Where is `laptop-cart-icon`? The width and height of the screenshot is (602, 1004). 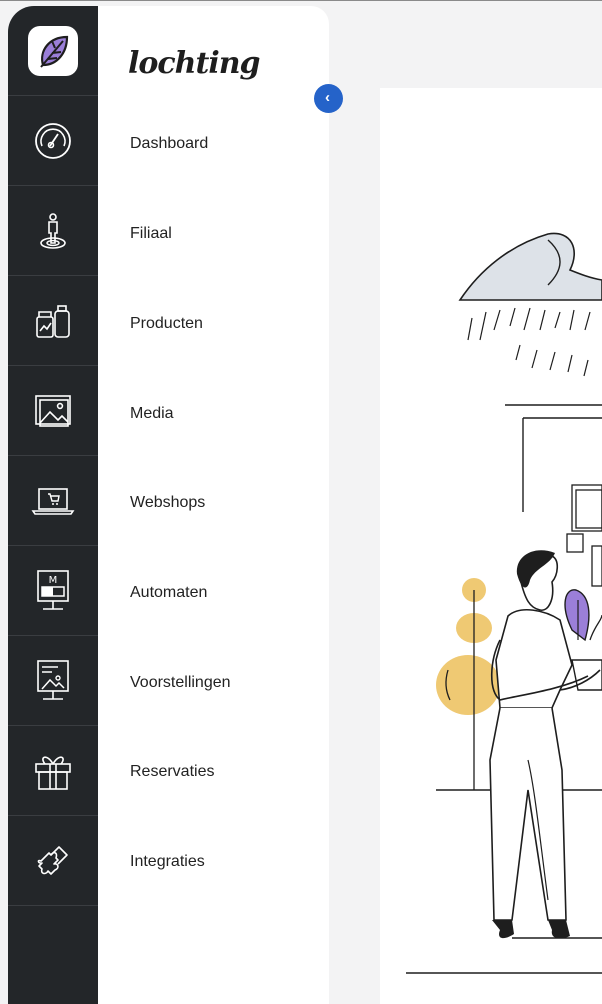
laptop-cart-icon is located at coordinates (53, 501).